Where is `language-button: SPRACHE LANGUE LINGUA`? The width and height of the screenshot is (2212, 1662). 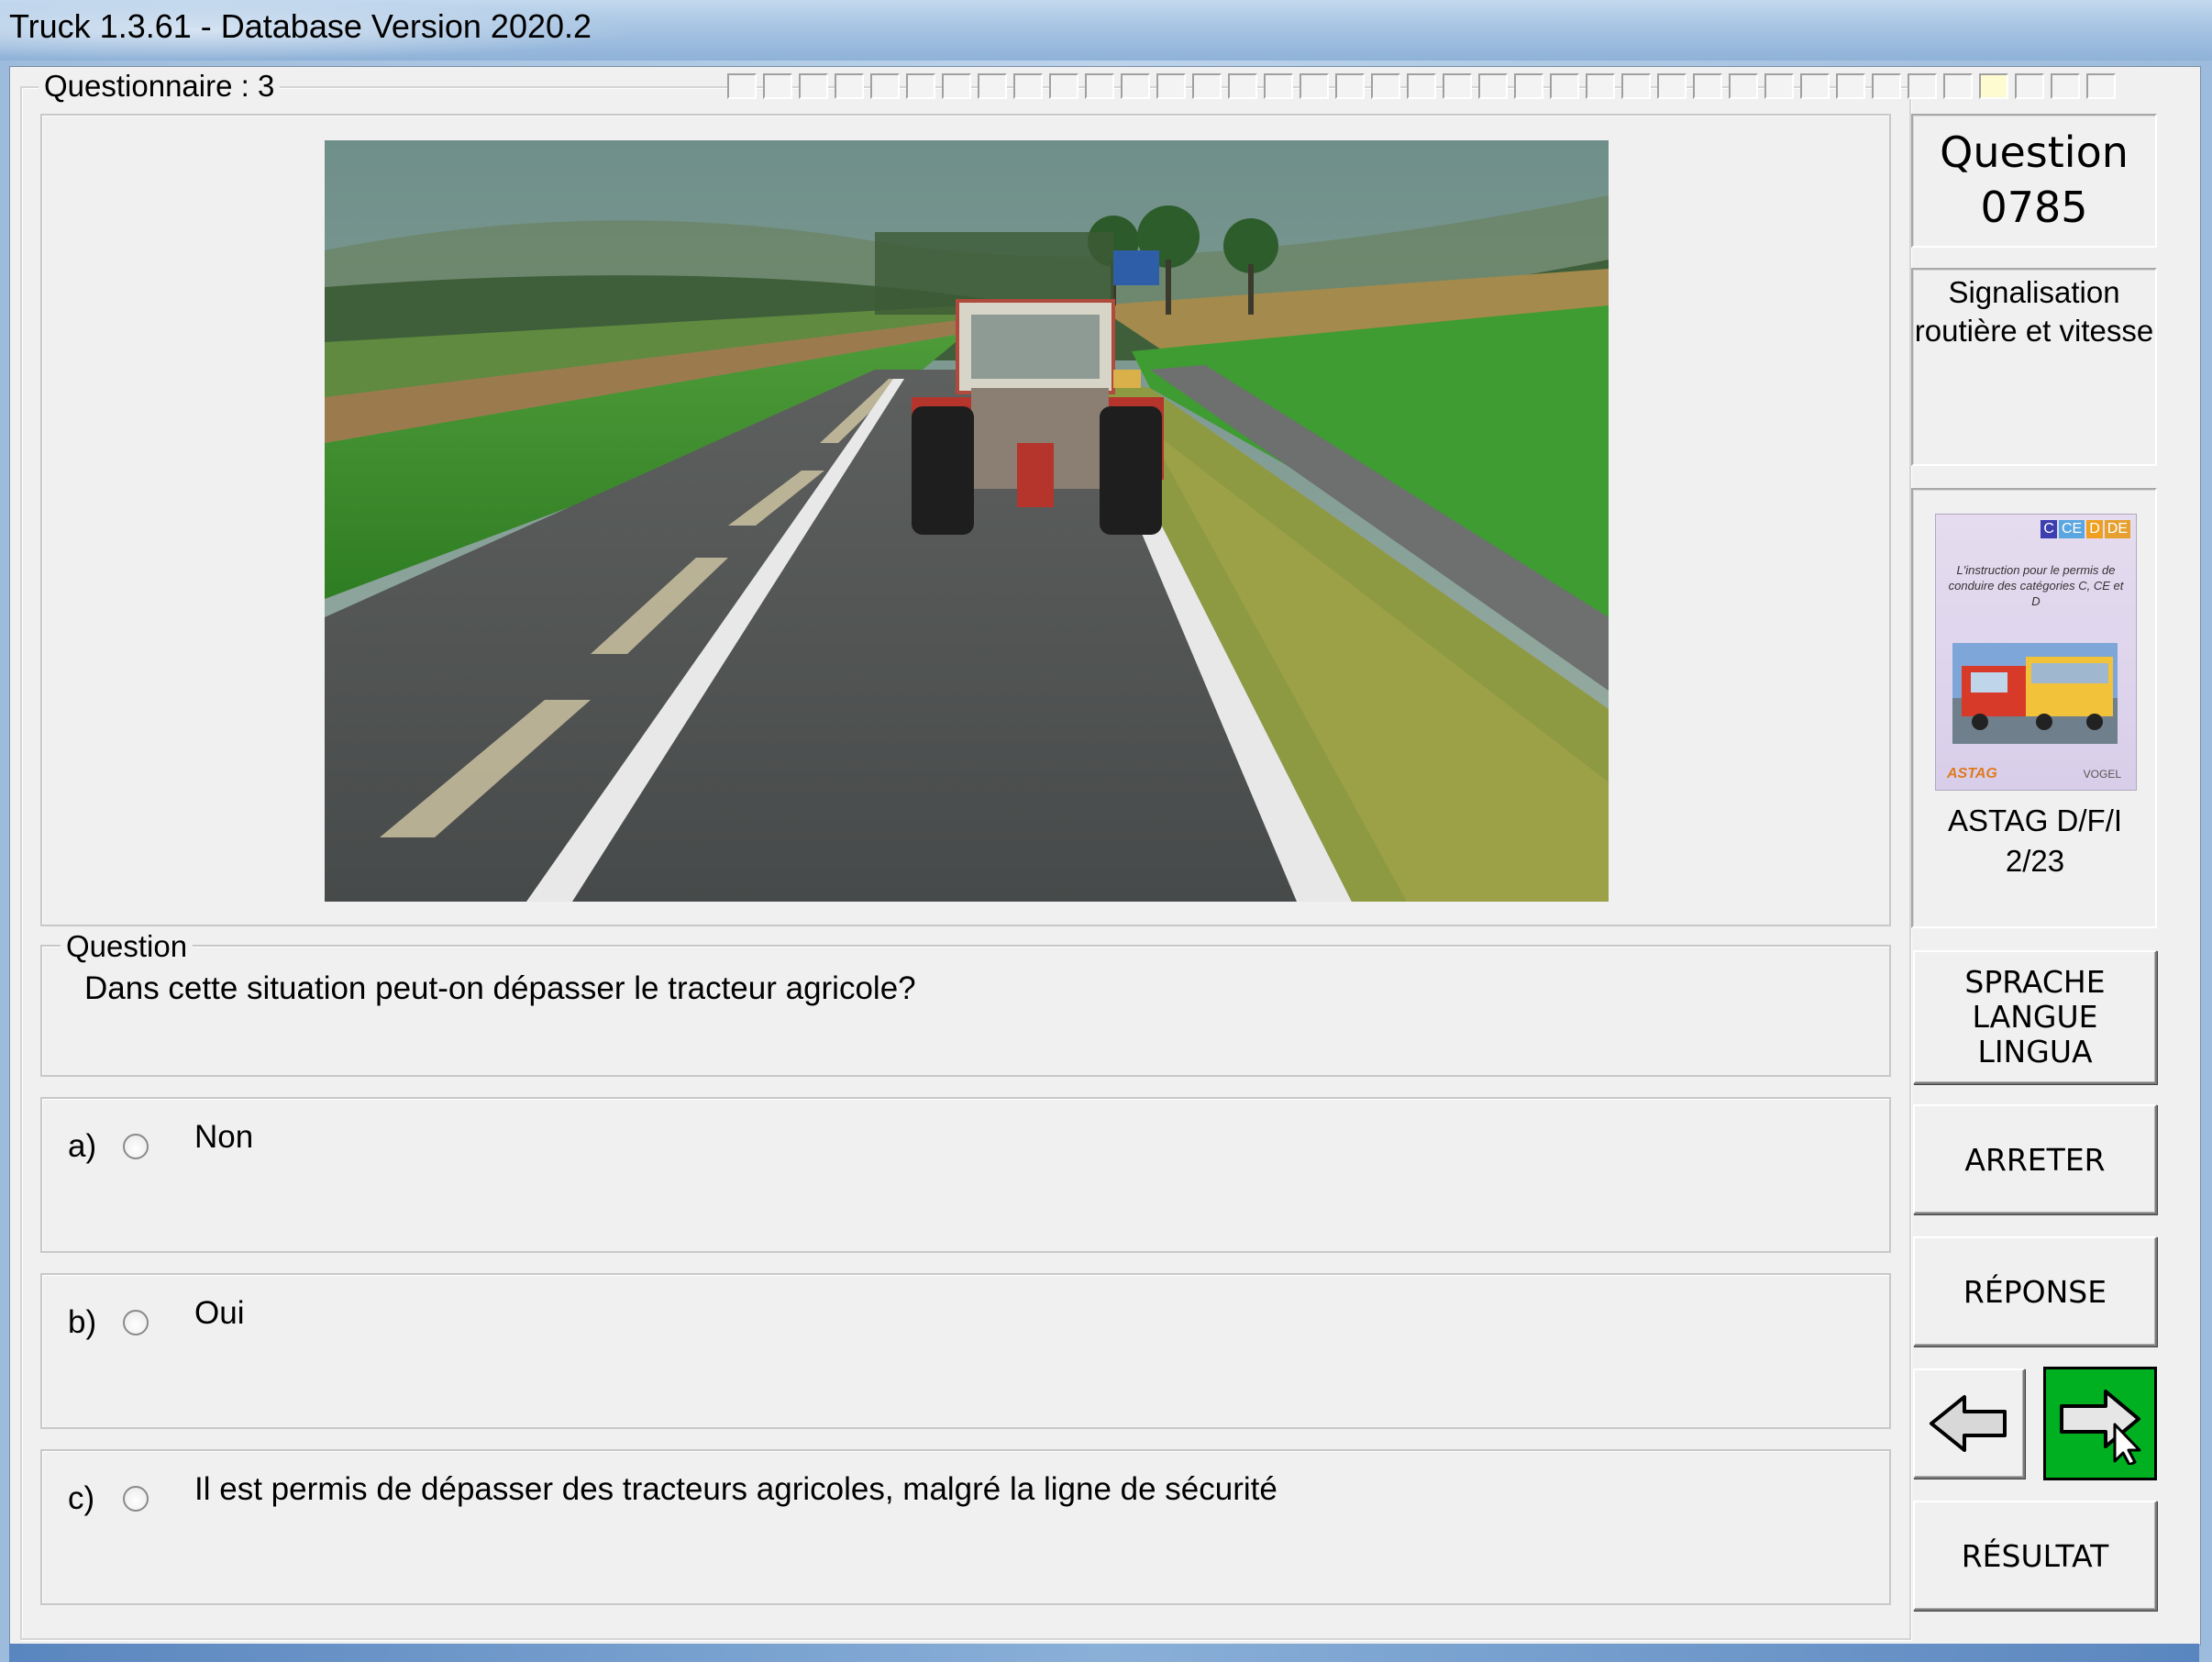
language-button: SPRACHE LANGUE LINGUA is located at coordinates (2035, 1017).